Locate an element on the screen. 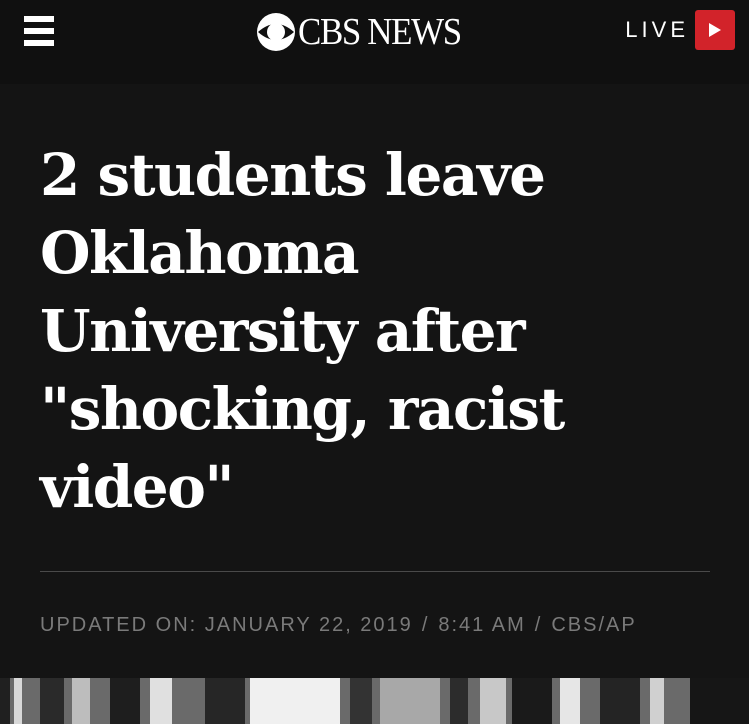 This screenshot has width=749, height=724. headline-line: University after is located at coordinates (283, 331).